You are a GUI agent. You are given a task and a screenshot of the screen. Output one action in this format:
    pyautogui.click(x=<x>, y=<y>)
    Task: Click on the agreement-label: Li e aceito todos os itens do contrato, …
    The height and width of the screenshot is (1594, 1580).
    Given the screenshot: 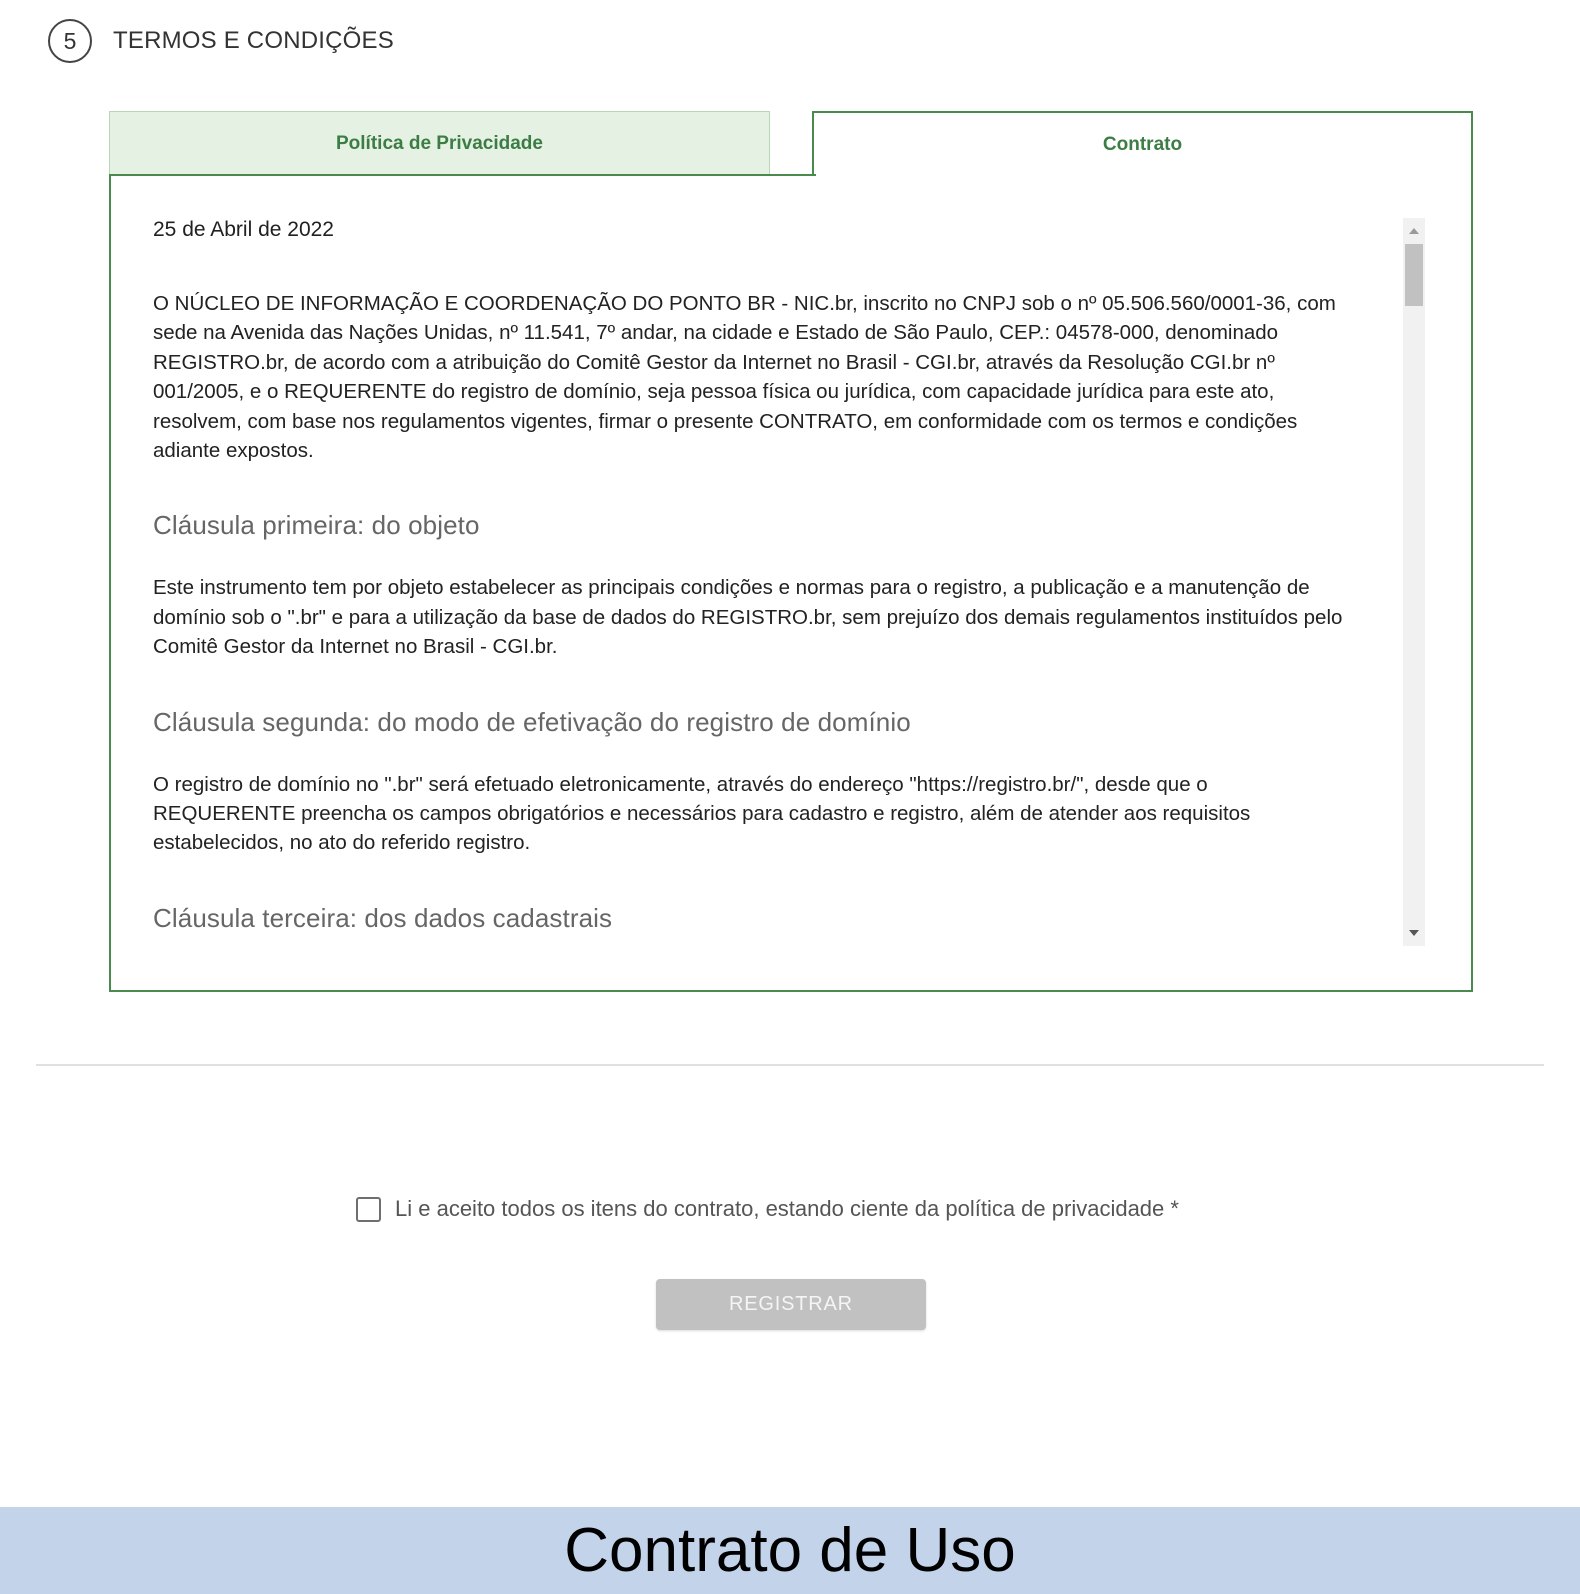 What is the action you would take?
    pyautogui.click(x=787, y=1209)
    